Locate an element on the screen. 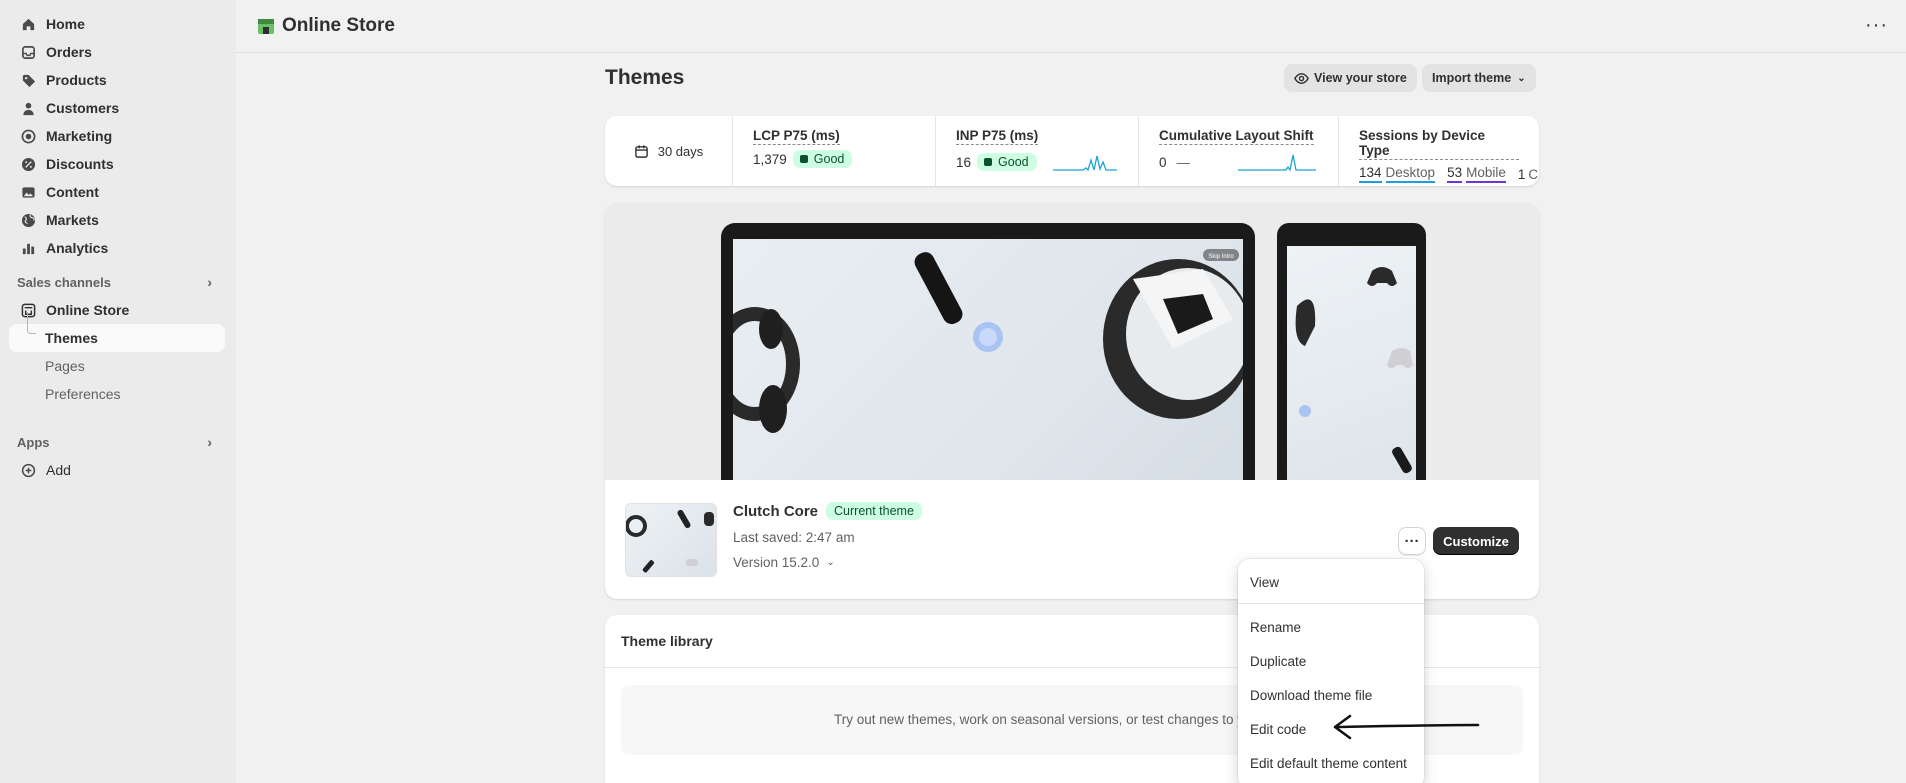 Image resolution: width=1906 pixels, height=783 pixels. sidebar-item-label: Home is located at coordinates (65, 24).